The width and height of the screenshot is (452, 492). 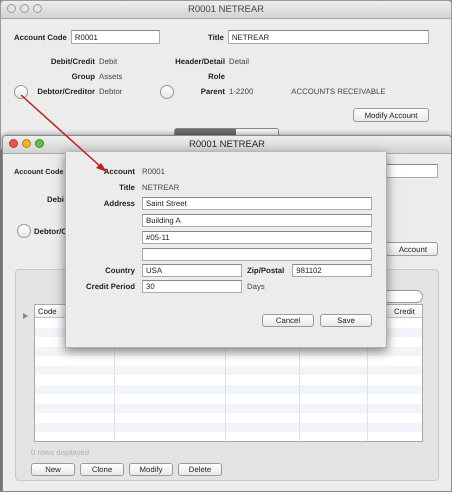 What do you see at coordinates (257, 254) in the screenshot?
I see `address-field` at bounding box center [257, 254].